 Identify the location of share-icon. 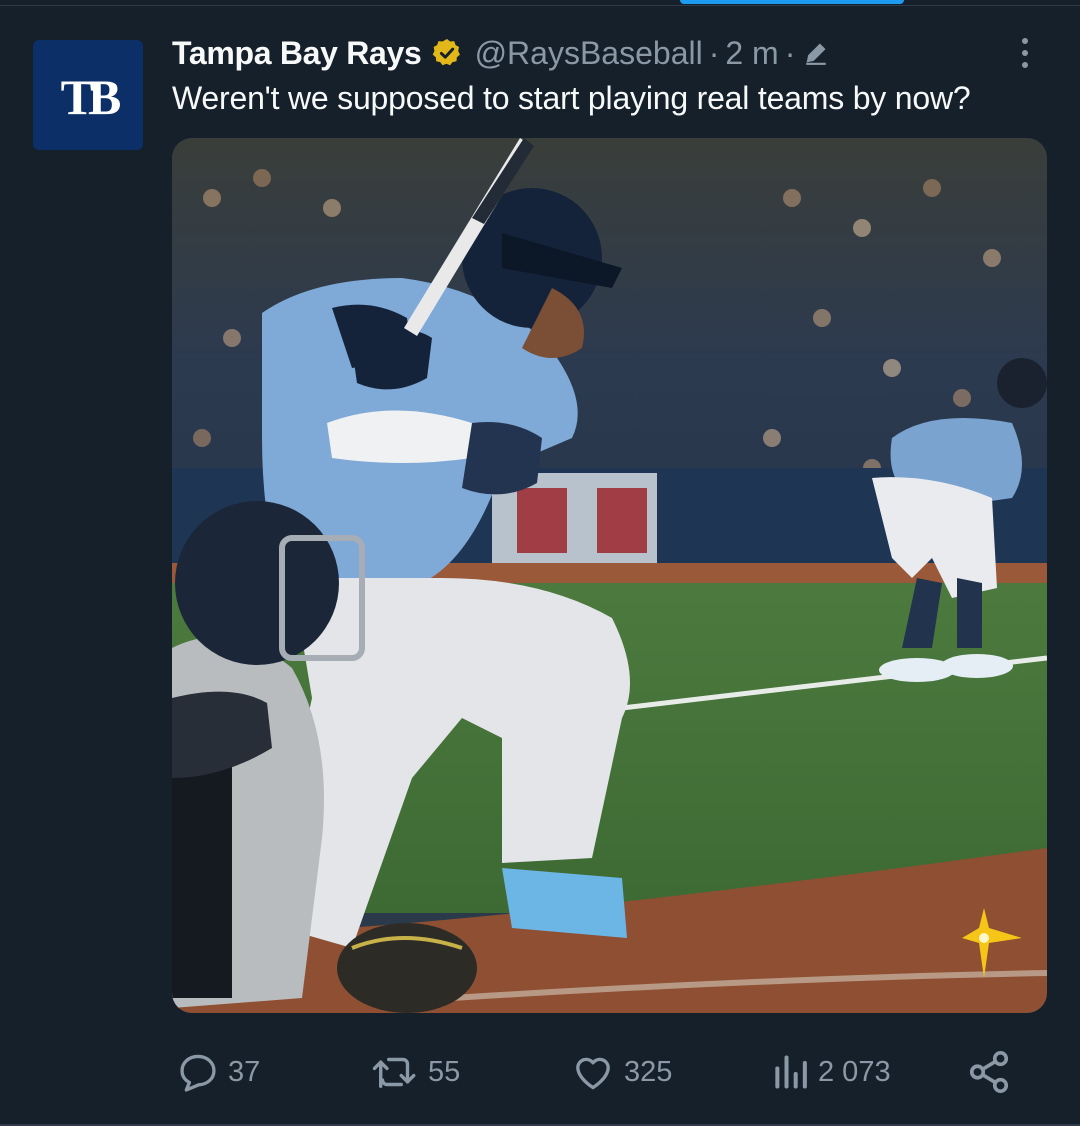
(989, 1072).